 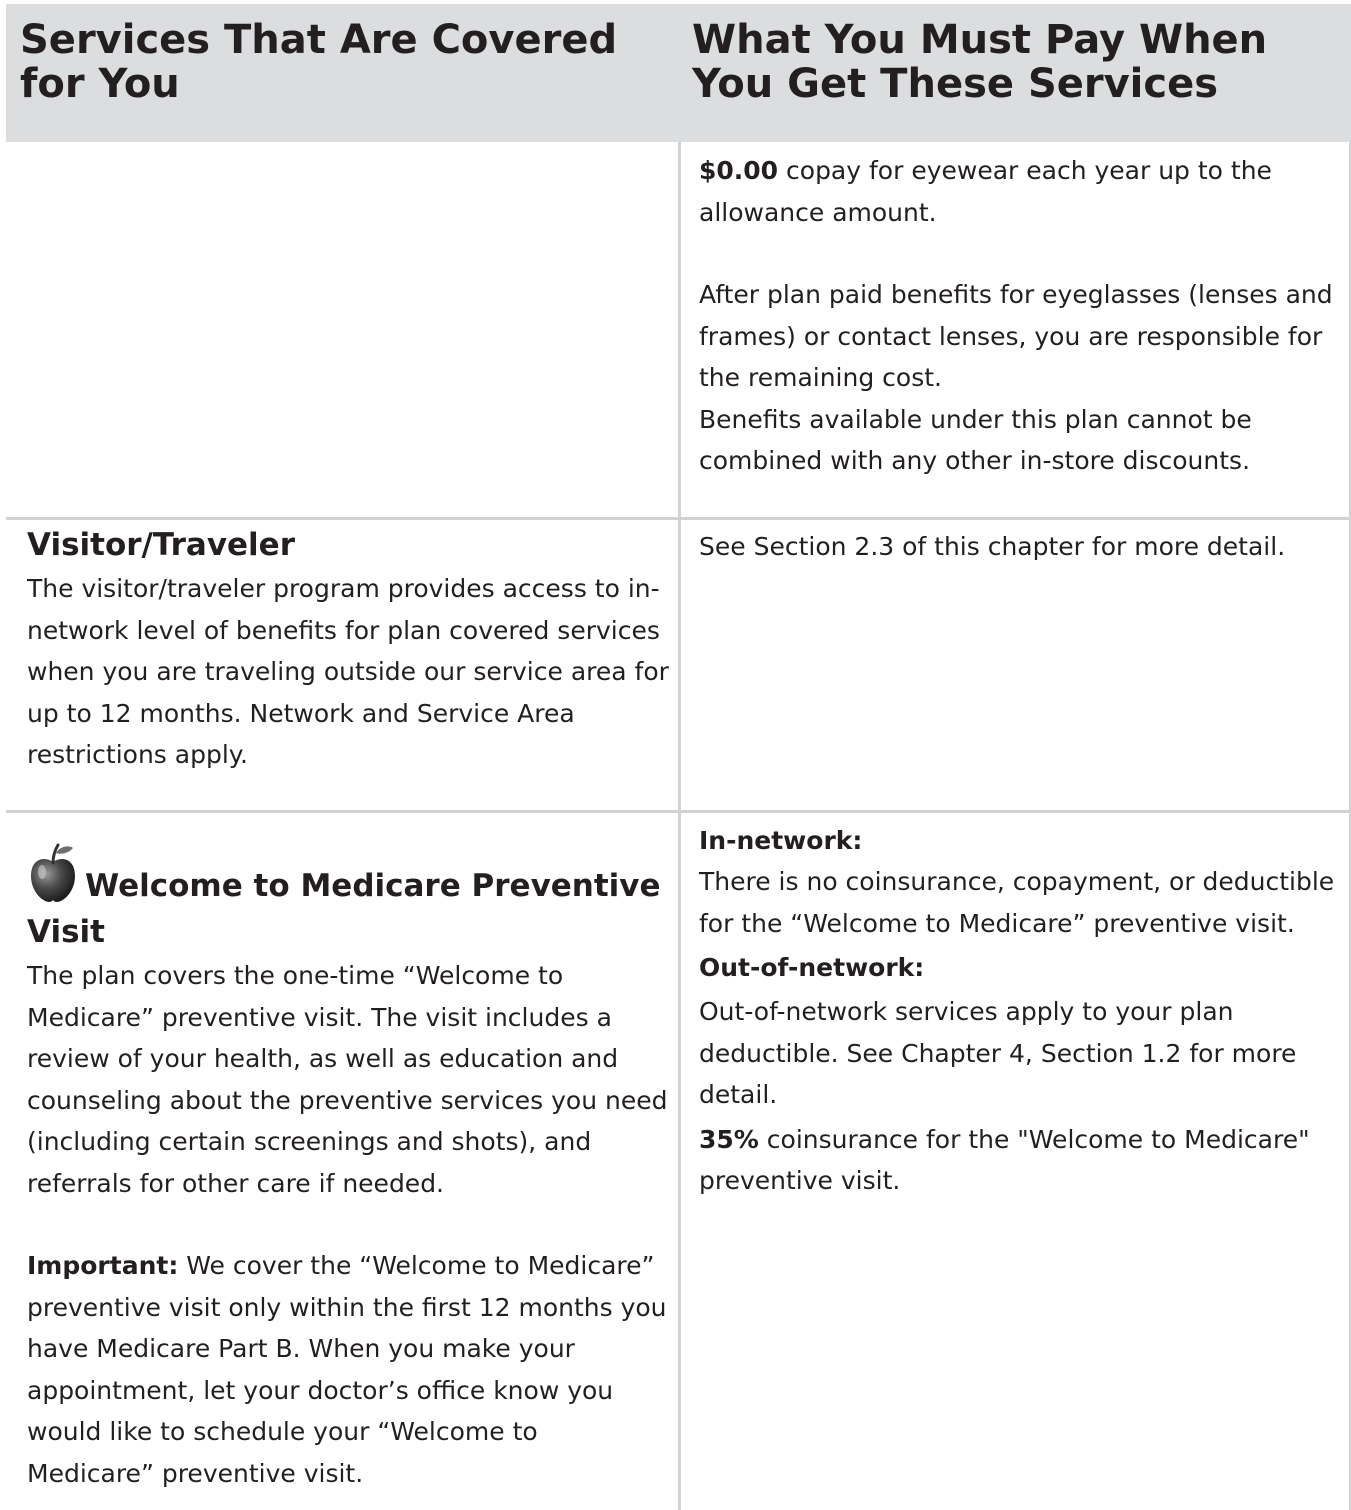 I want to click on column-divider, so click(x=679, y=826).